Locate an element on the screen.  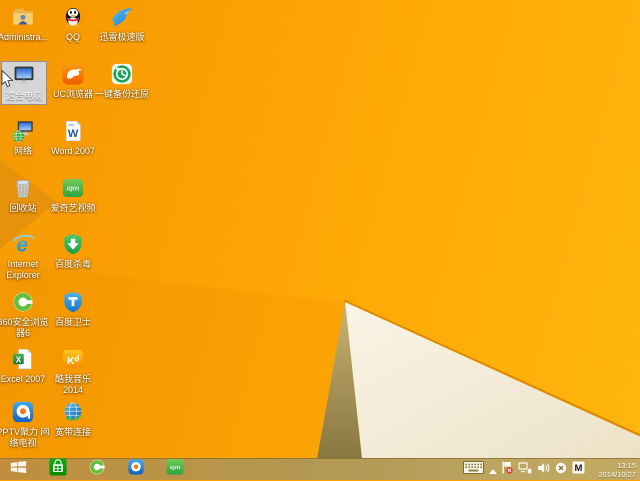
user-folder-icon is located at coordinates (23, 17).